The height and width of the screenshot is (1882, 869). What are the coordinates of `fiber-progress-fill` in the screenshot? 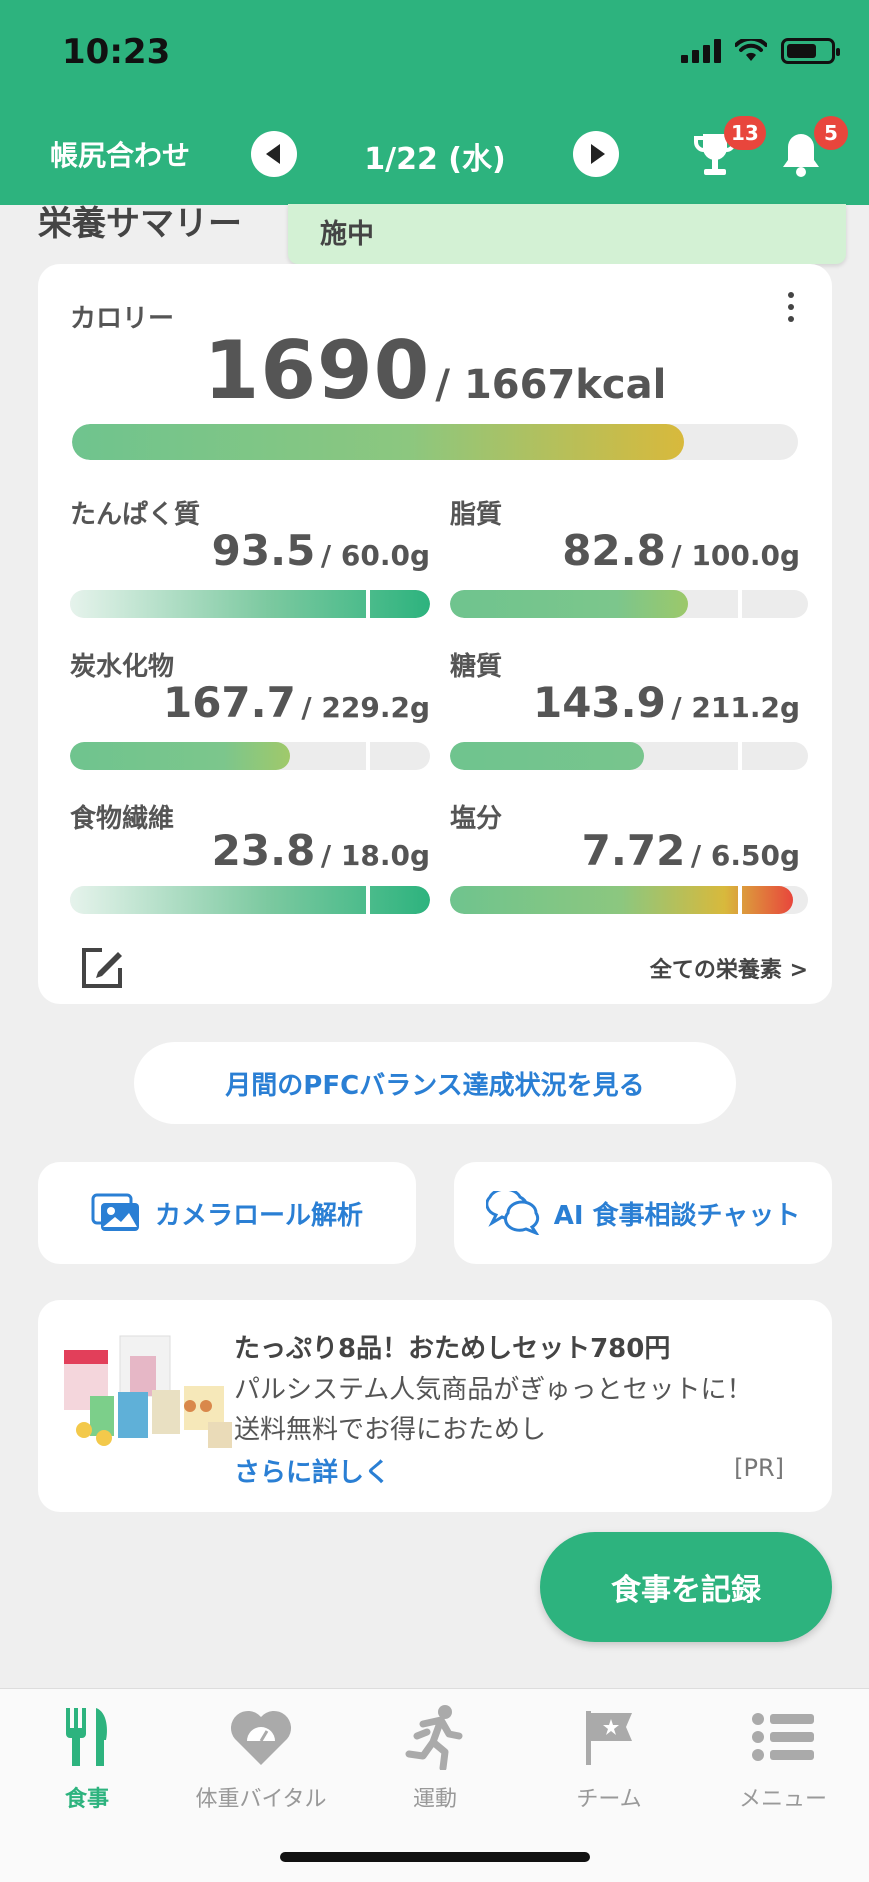 It's located at (250, 900).